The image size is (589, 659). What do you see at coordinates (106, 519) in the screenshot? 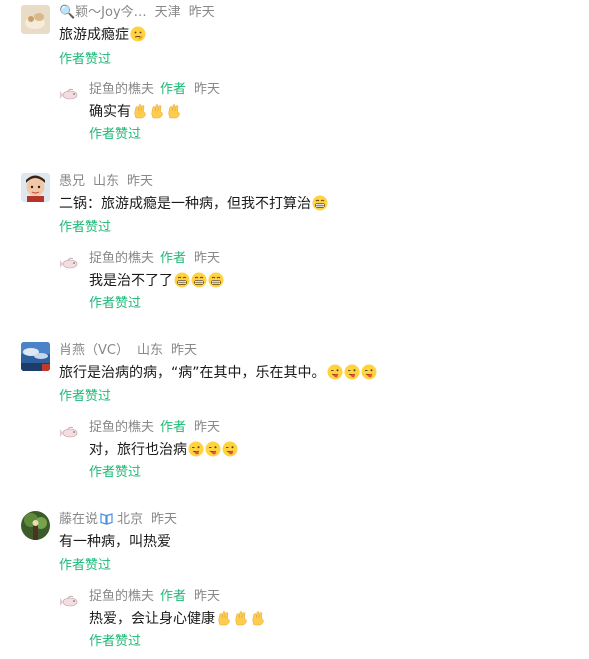
I see `verified-book-icon` at bounding box center [106, 519].